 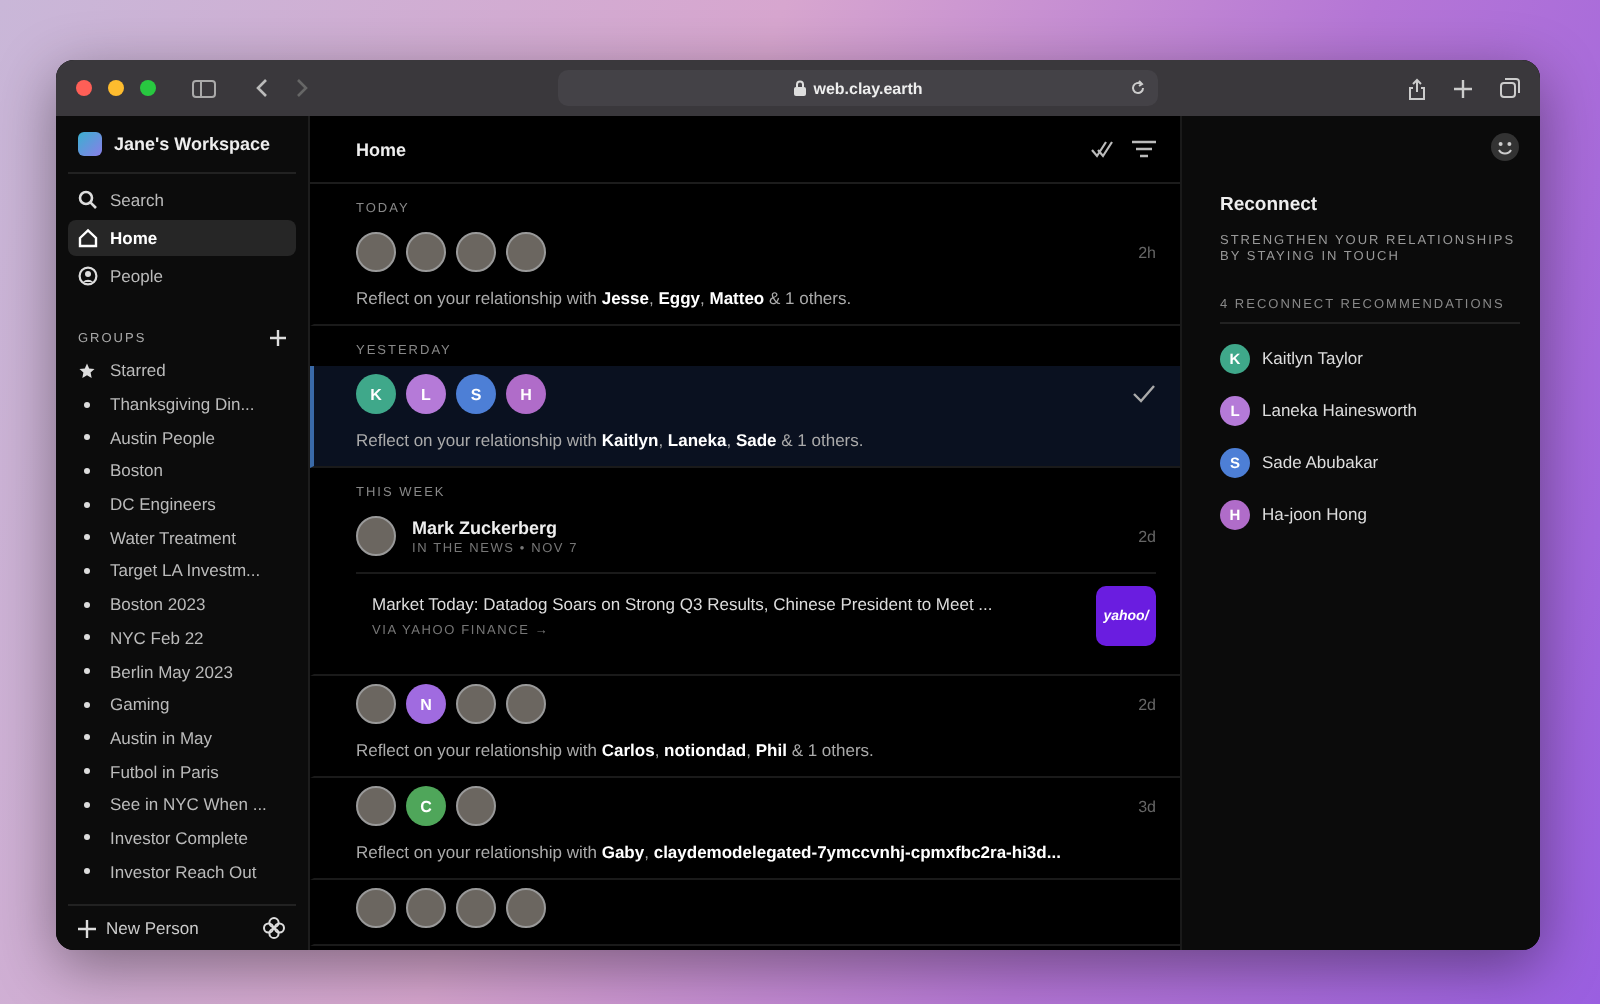 I want to click on back-icon, so click(x=262, y=88).